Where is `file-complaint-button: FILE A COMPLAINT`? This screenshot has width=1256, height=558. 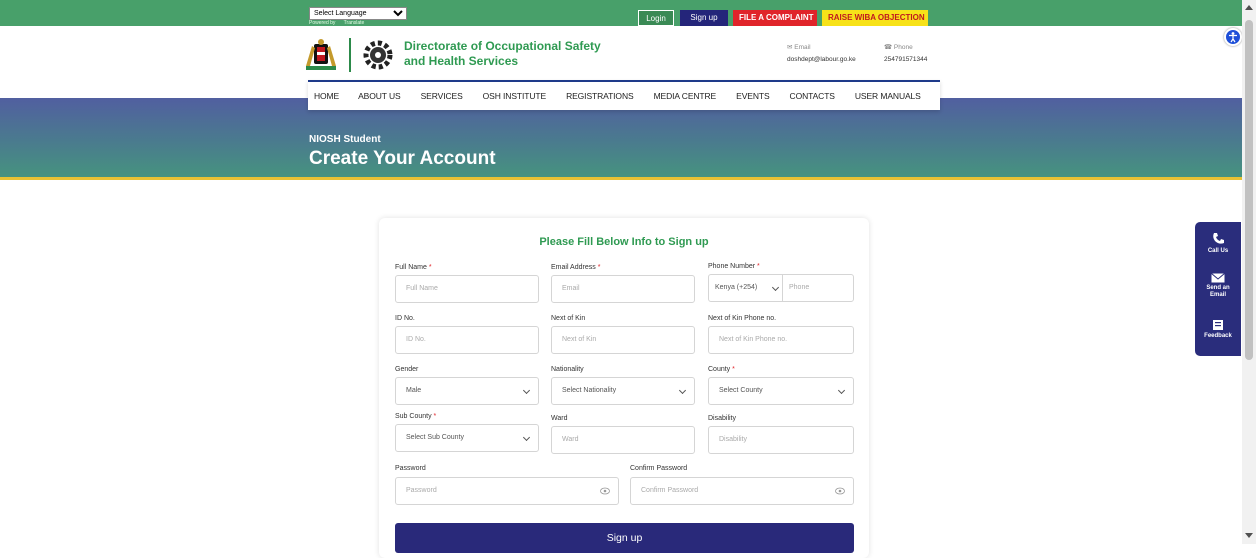 file-complaint-button: FILE A COMPLAINT is located at coordinates (775, 18).